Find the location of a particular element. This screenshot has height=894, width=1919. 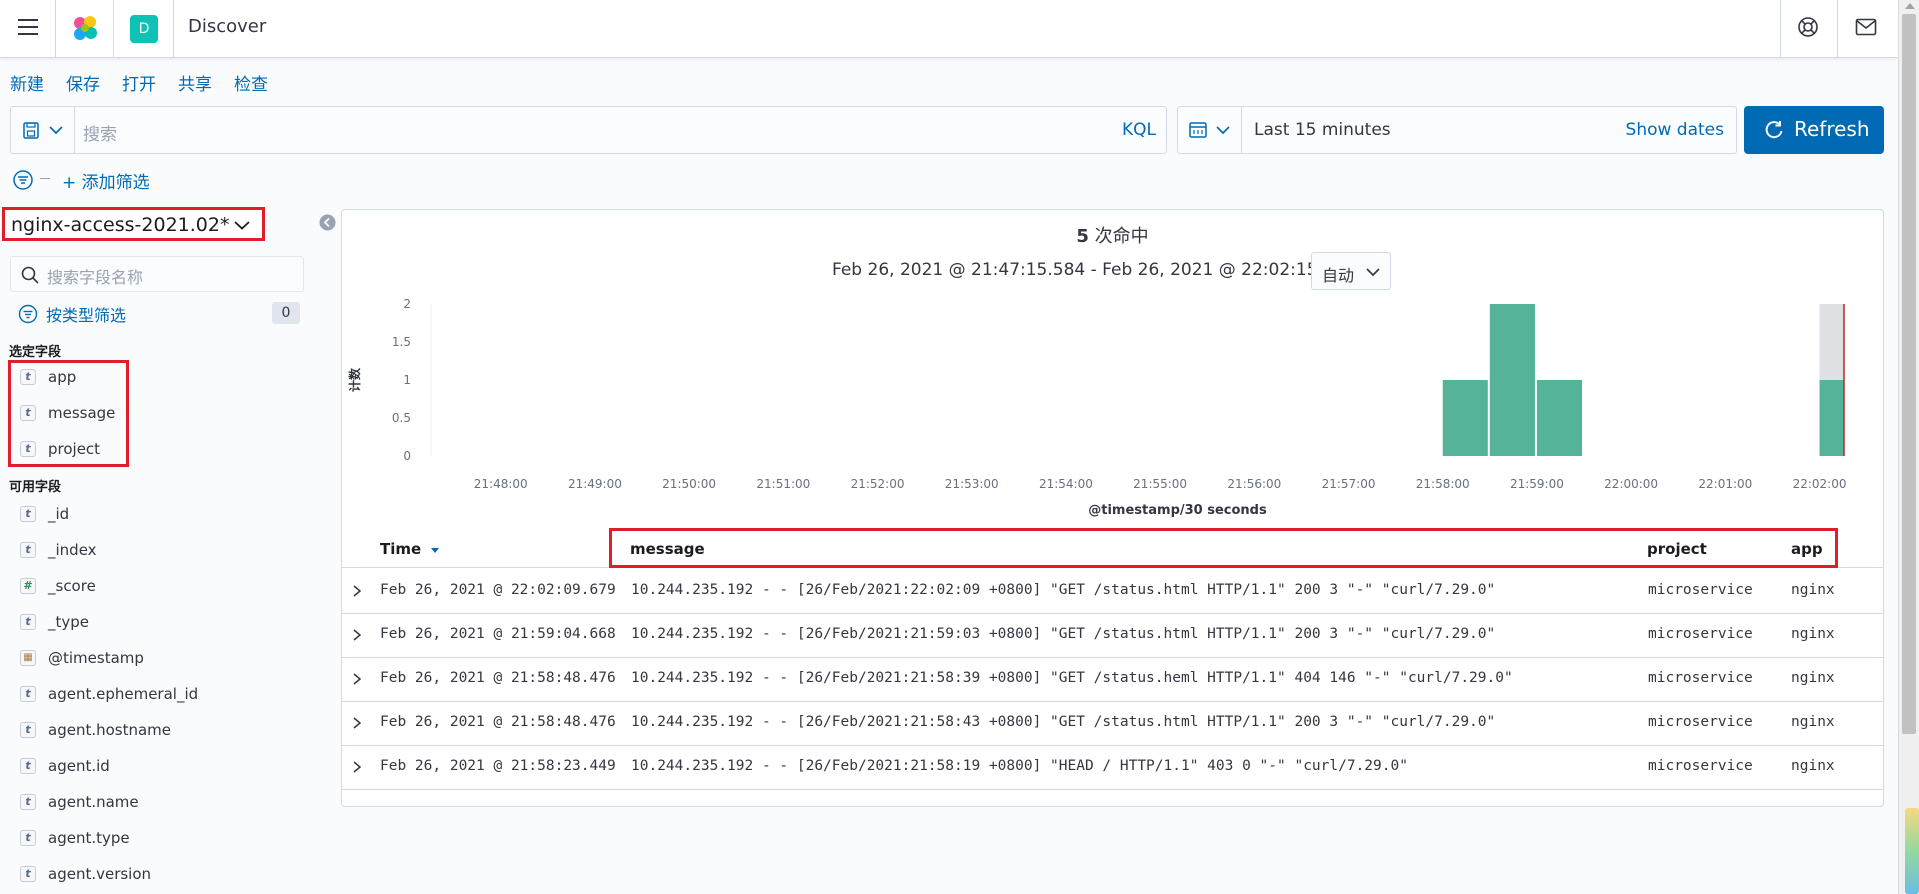

y-axis-label: 计数 is located at coordinates (354, 379).